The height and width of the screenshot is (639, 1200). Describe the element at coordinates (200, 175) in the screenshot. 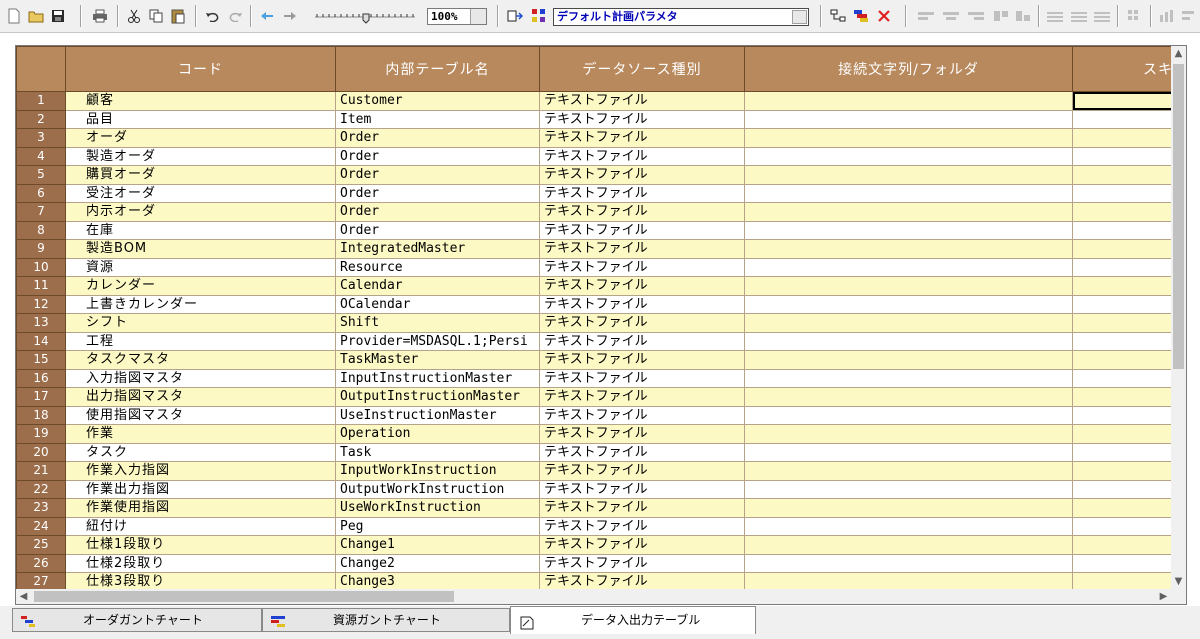

I see `code-cell: 購買オーダ` at that location.